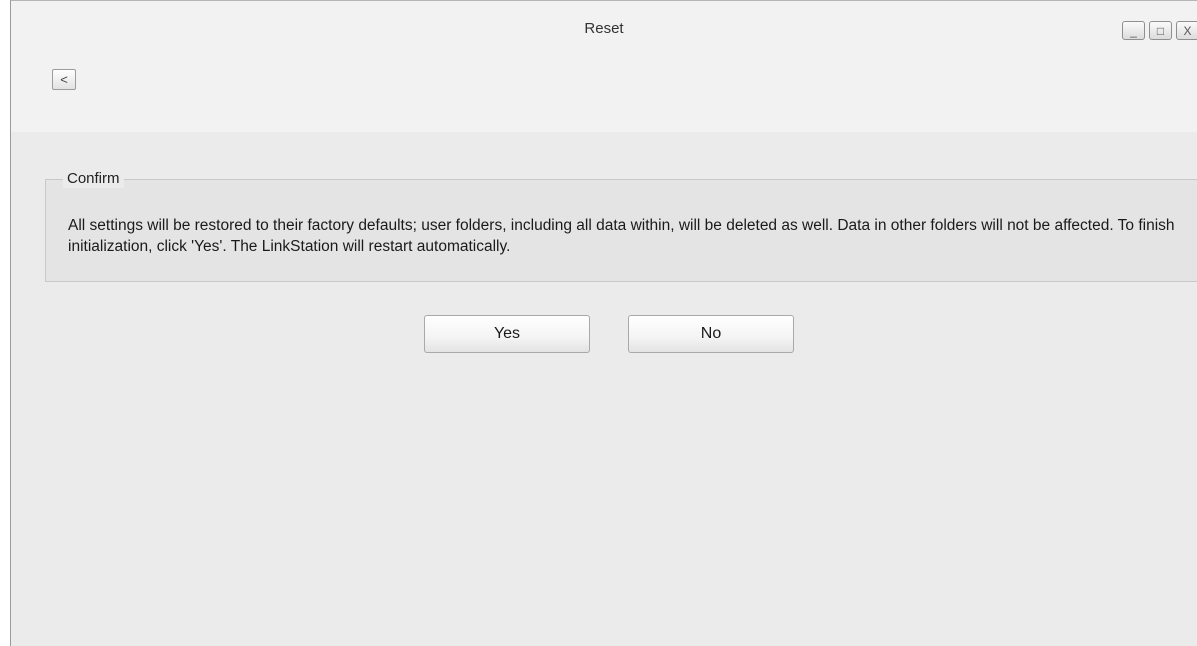 The image size is (1197, 646). Describe the element at coordinates (93, 179) in the screenshot. I see `confirm-legend: Confirm` at that location.